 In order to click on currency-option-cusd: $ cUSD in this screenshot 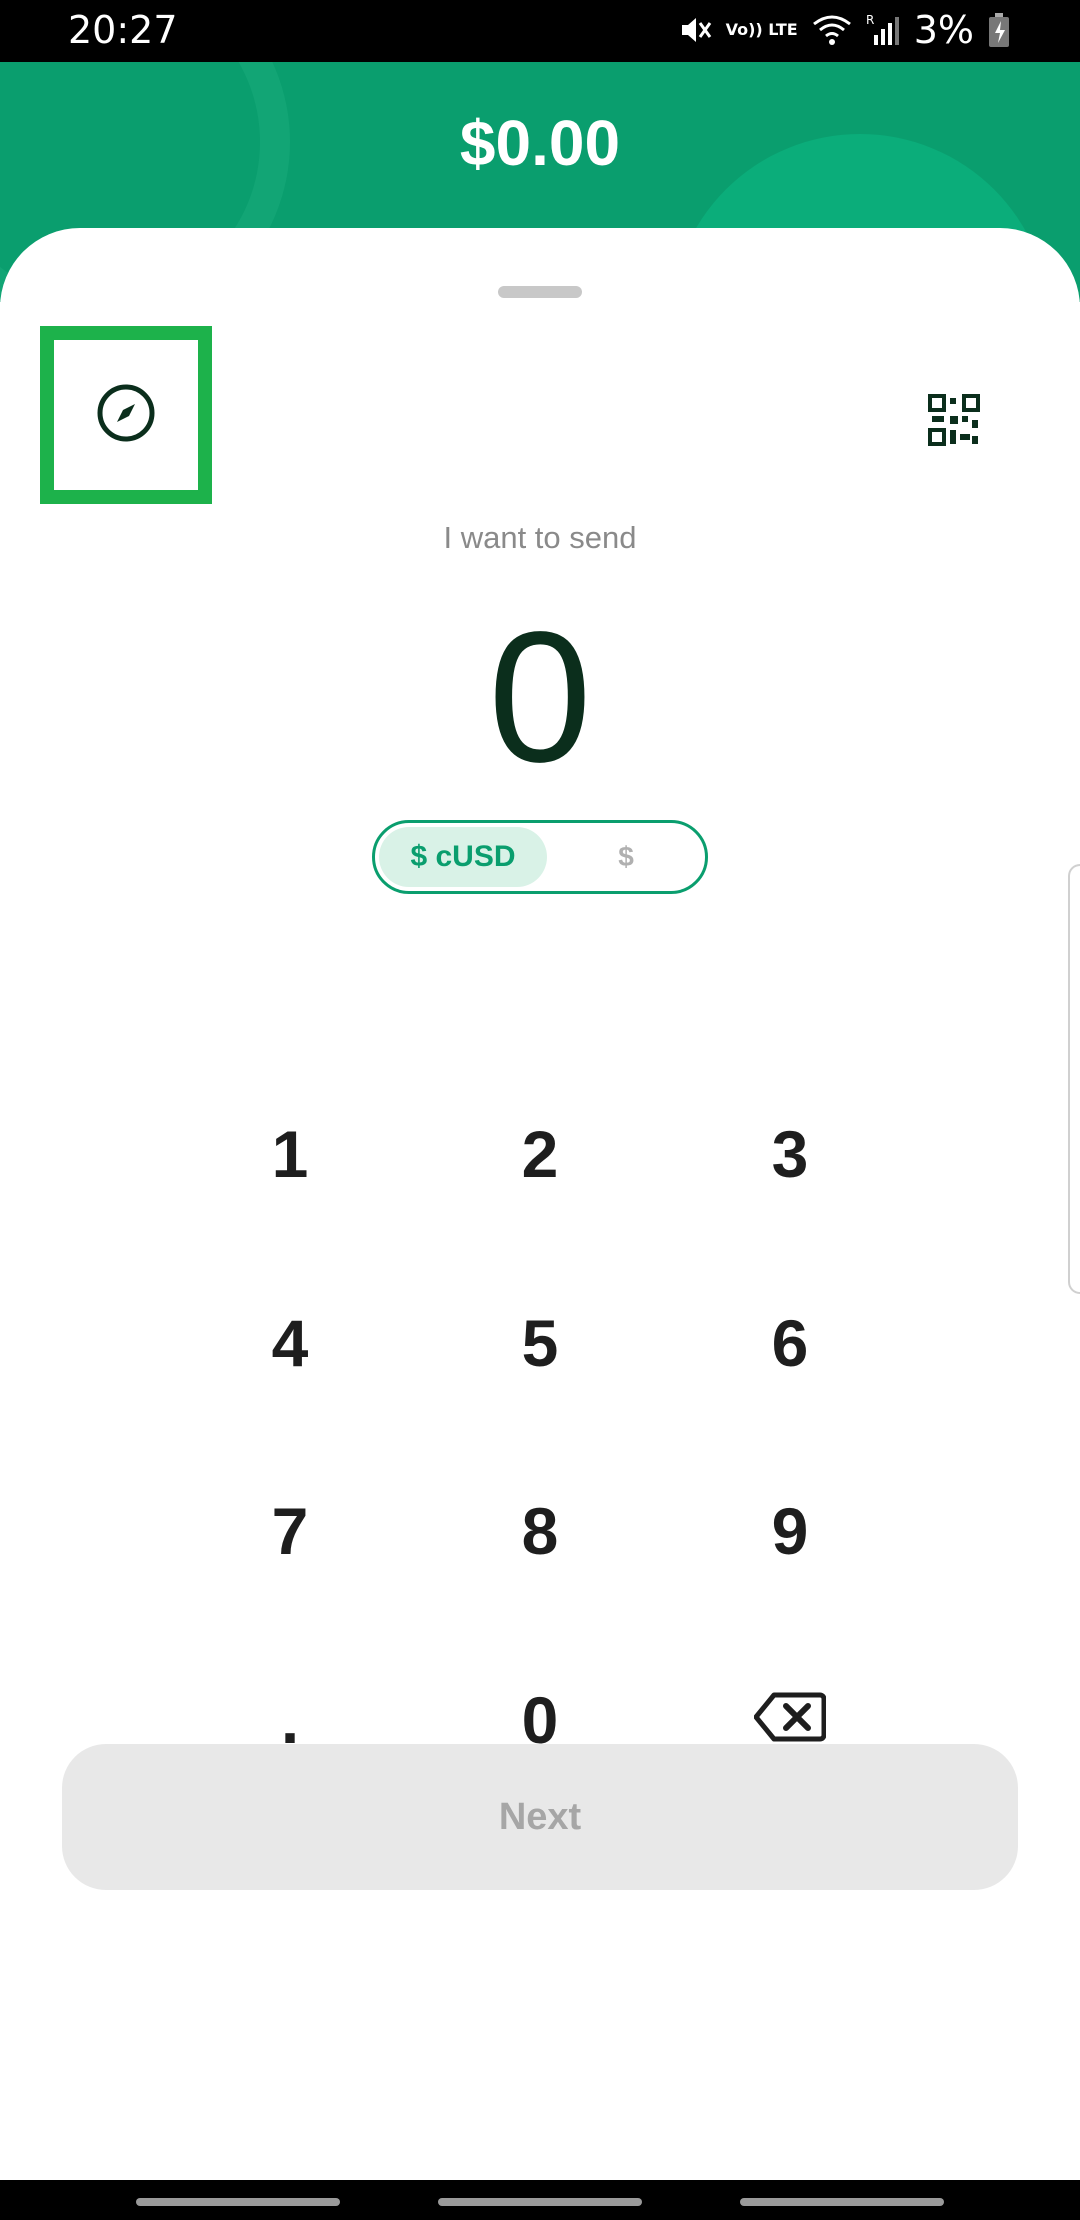, I will do `click(463, 857)`.